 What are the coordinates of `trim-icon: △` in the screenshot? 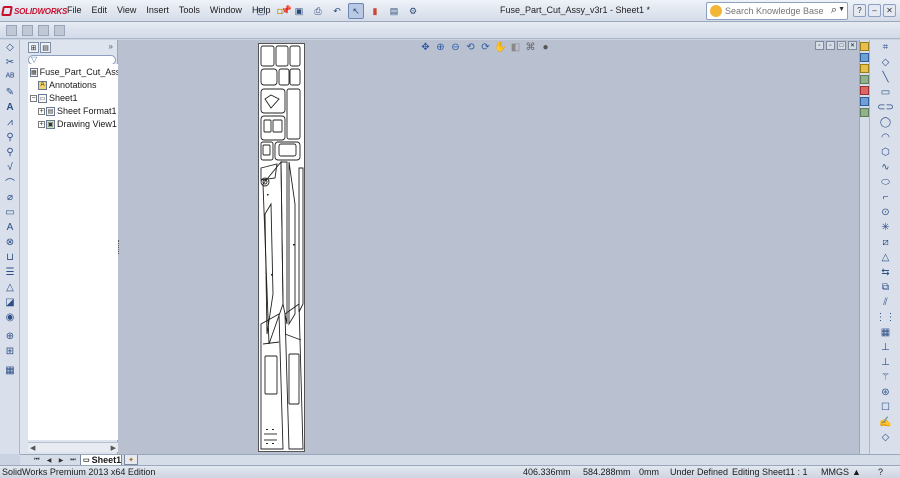 It's located at (885, 257).